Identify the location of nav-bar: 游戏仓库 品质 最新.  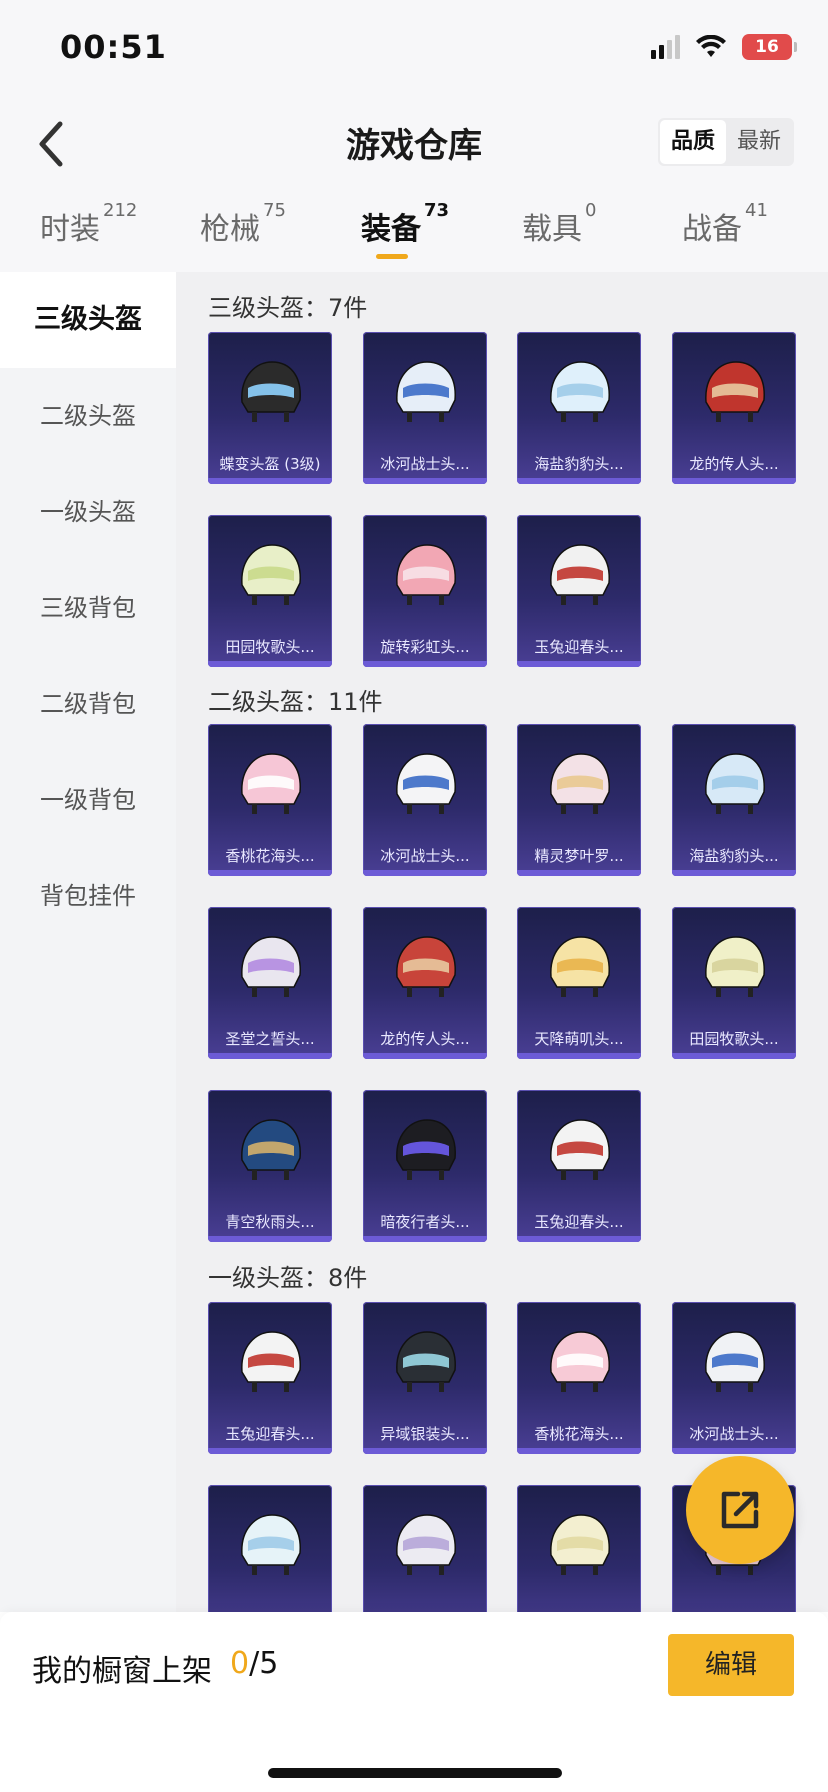
(414, 145).